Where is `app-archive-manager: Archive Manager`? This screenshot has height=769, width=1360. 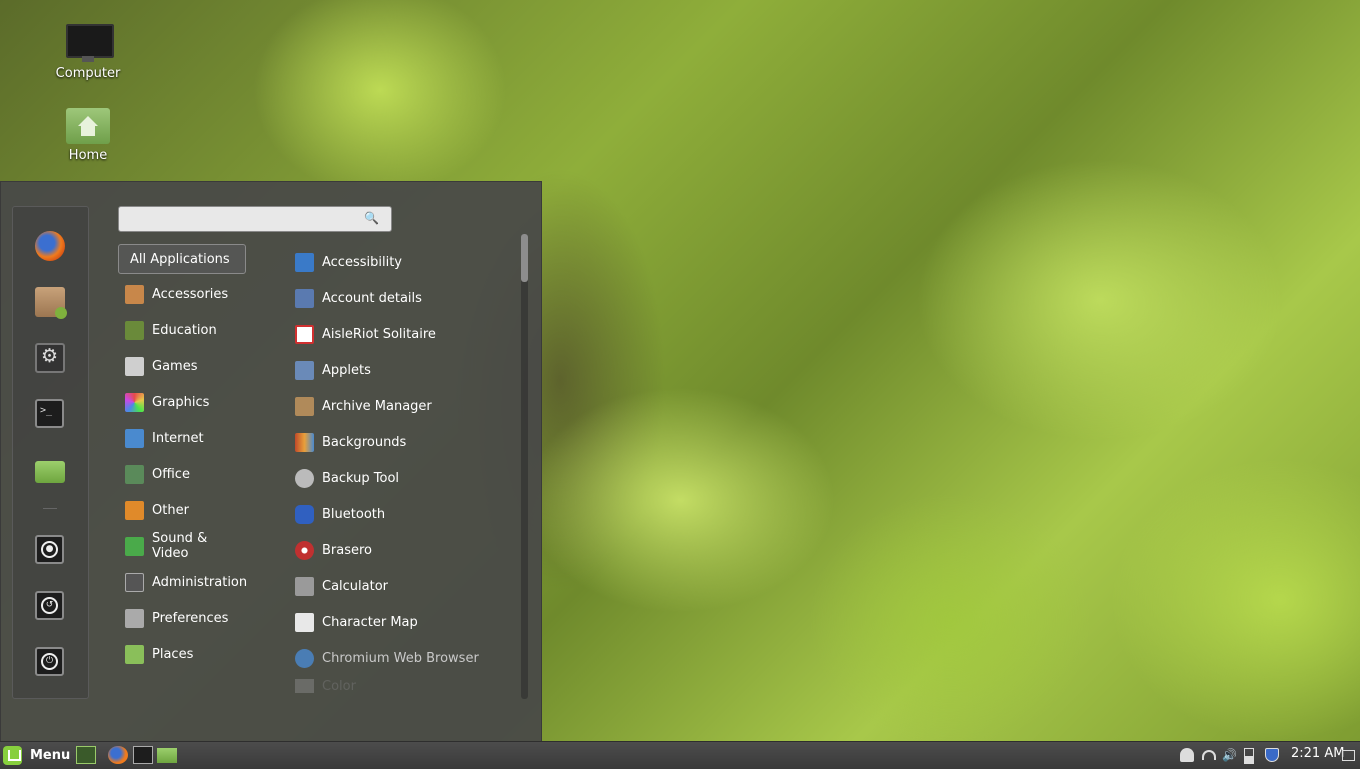 app-archive-manager: Archive Manager is located at coordinates (405, 406).